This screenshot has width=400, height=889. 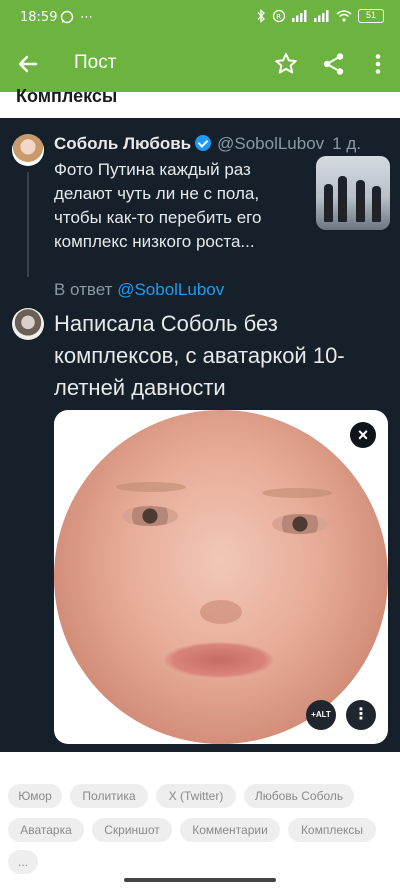 I want to click on tag-chip: X (Twitter), so click(x=196, y=796).